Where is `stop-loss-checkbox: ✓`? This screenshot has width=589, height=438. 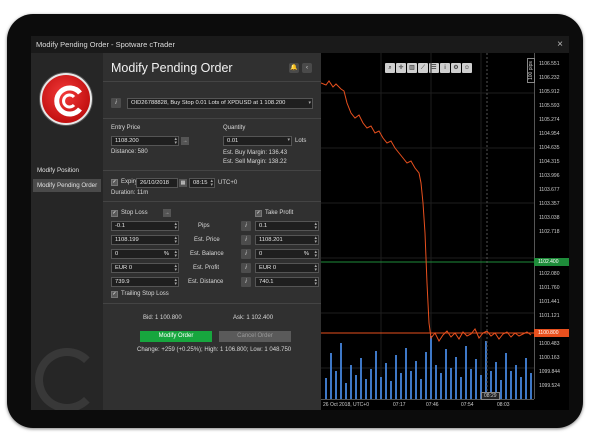 stop-loss-checkbox: ✓ is located at coordinates (114, 213).